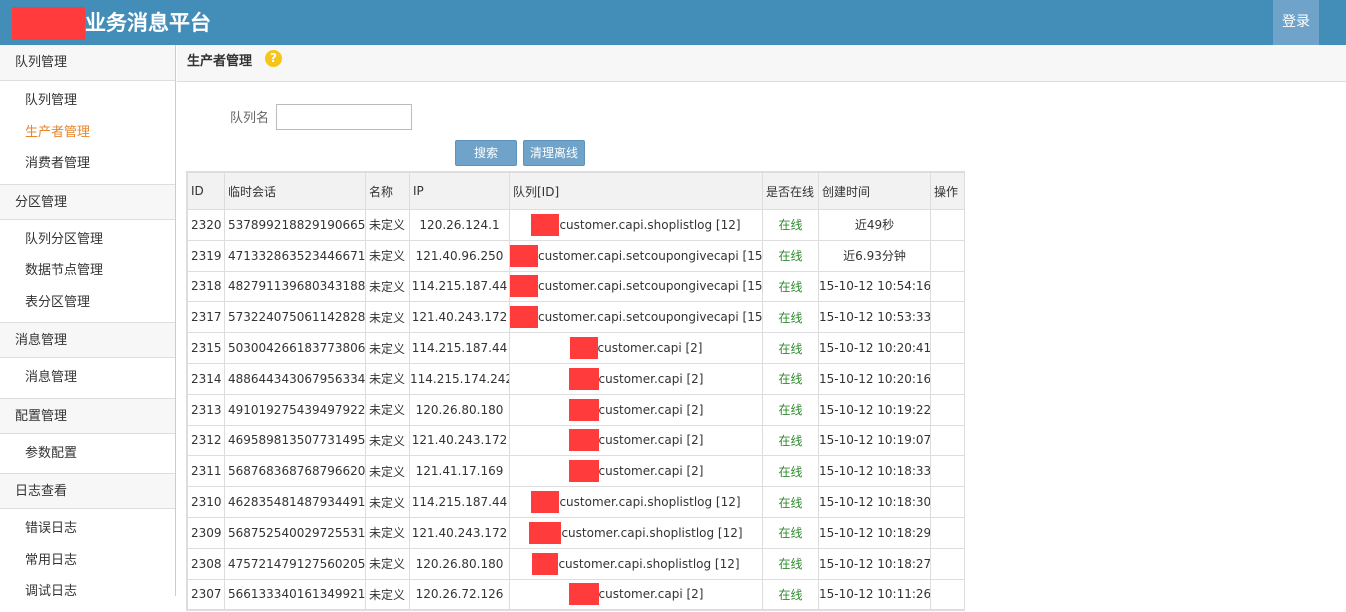 The width and height of the screenshot is (1346, 612). I want to click on sidebar-group-header: 分区管理, so click(87, 201).